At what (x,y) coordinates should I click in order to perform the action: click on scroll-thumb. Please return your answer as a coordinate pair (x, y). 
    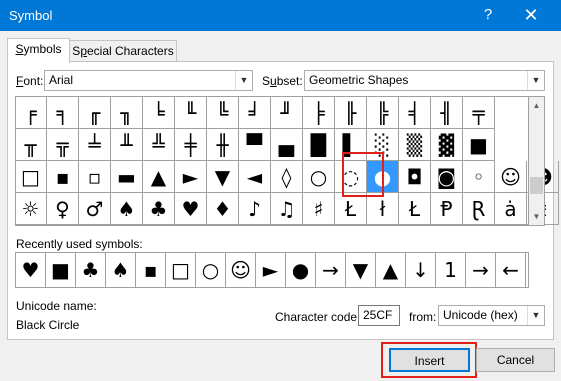
    Looking at the image, I should click on (536, 185).